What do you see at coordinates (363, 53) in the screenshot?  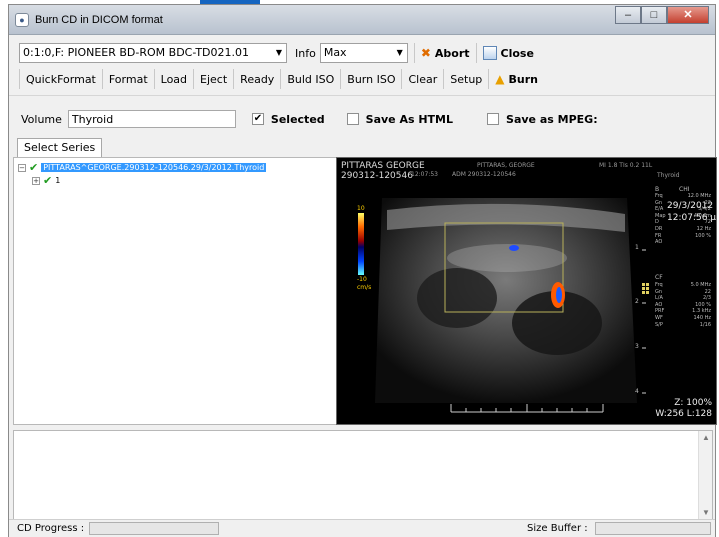 I see `info-select: Max ▼` at bounding box center [363, 53].